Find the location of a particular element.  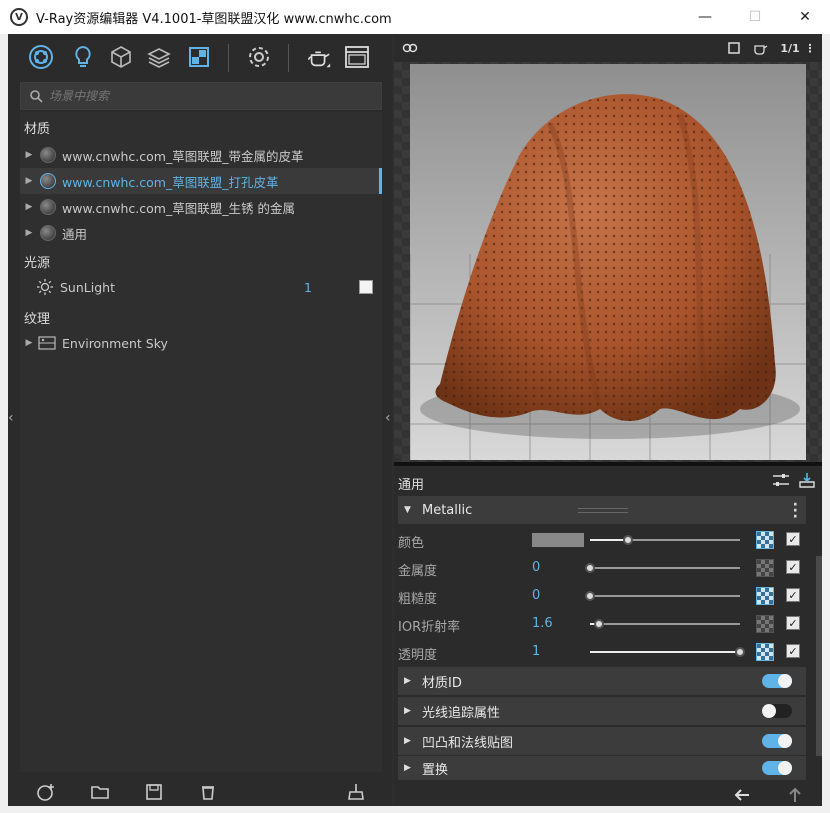

load-material-icon is located at coordinates (807, 480).